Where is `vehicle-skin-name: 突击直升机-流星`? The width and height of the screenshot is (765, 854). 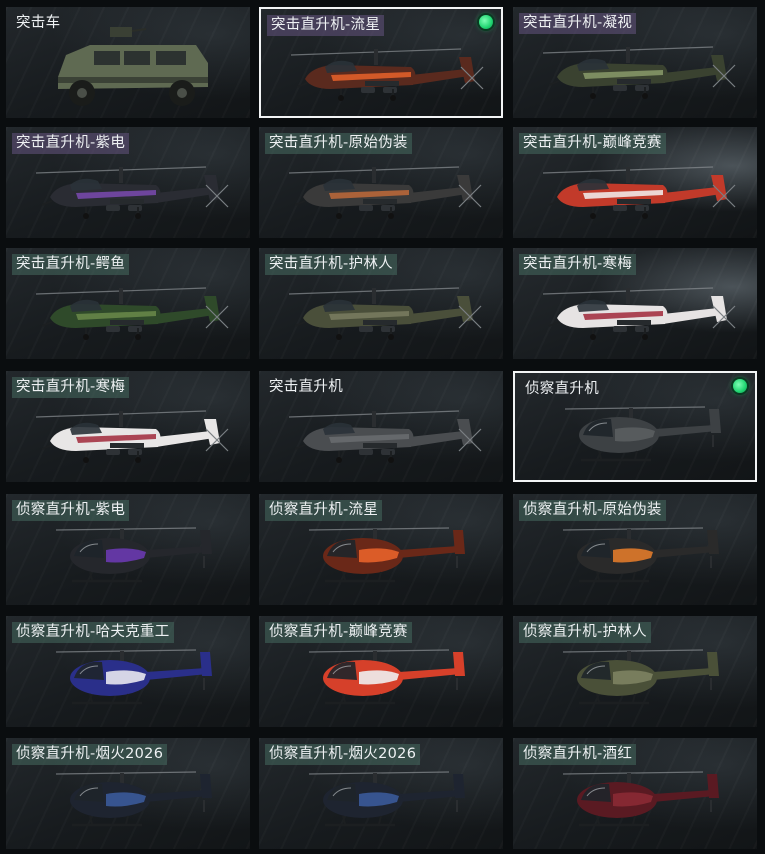
vehicle-skin-name: 突击直升机-流星 is located at coordinates (326, 25).